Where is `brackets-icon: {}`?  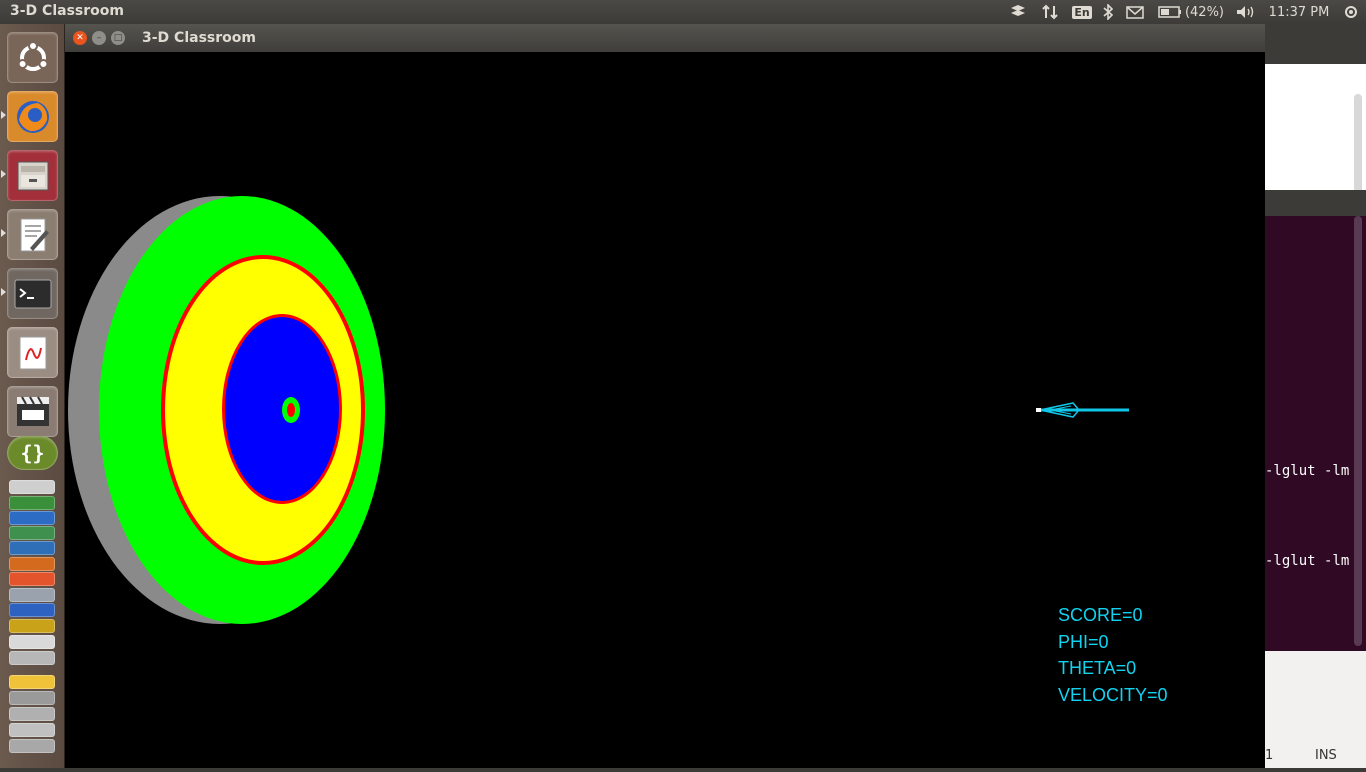 brackets-icon: {} is located at coordinates (32, 453).